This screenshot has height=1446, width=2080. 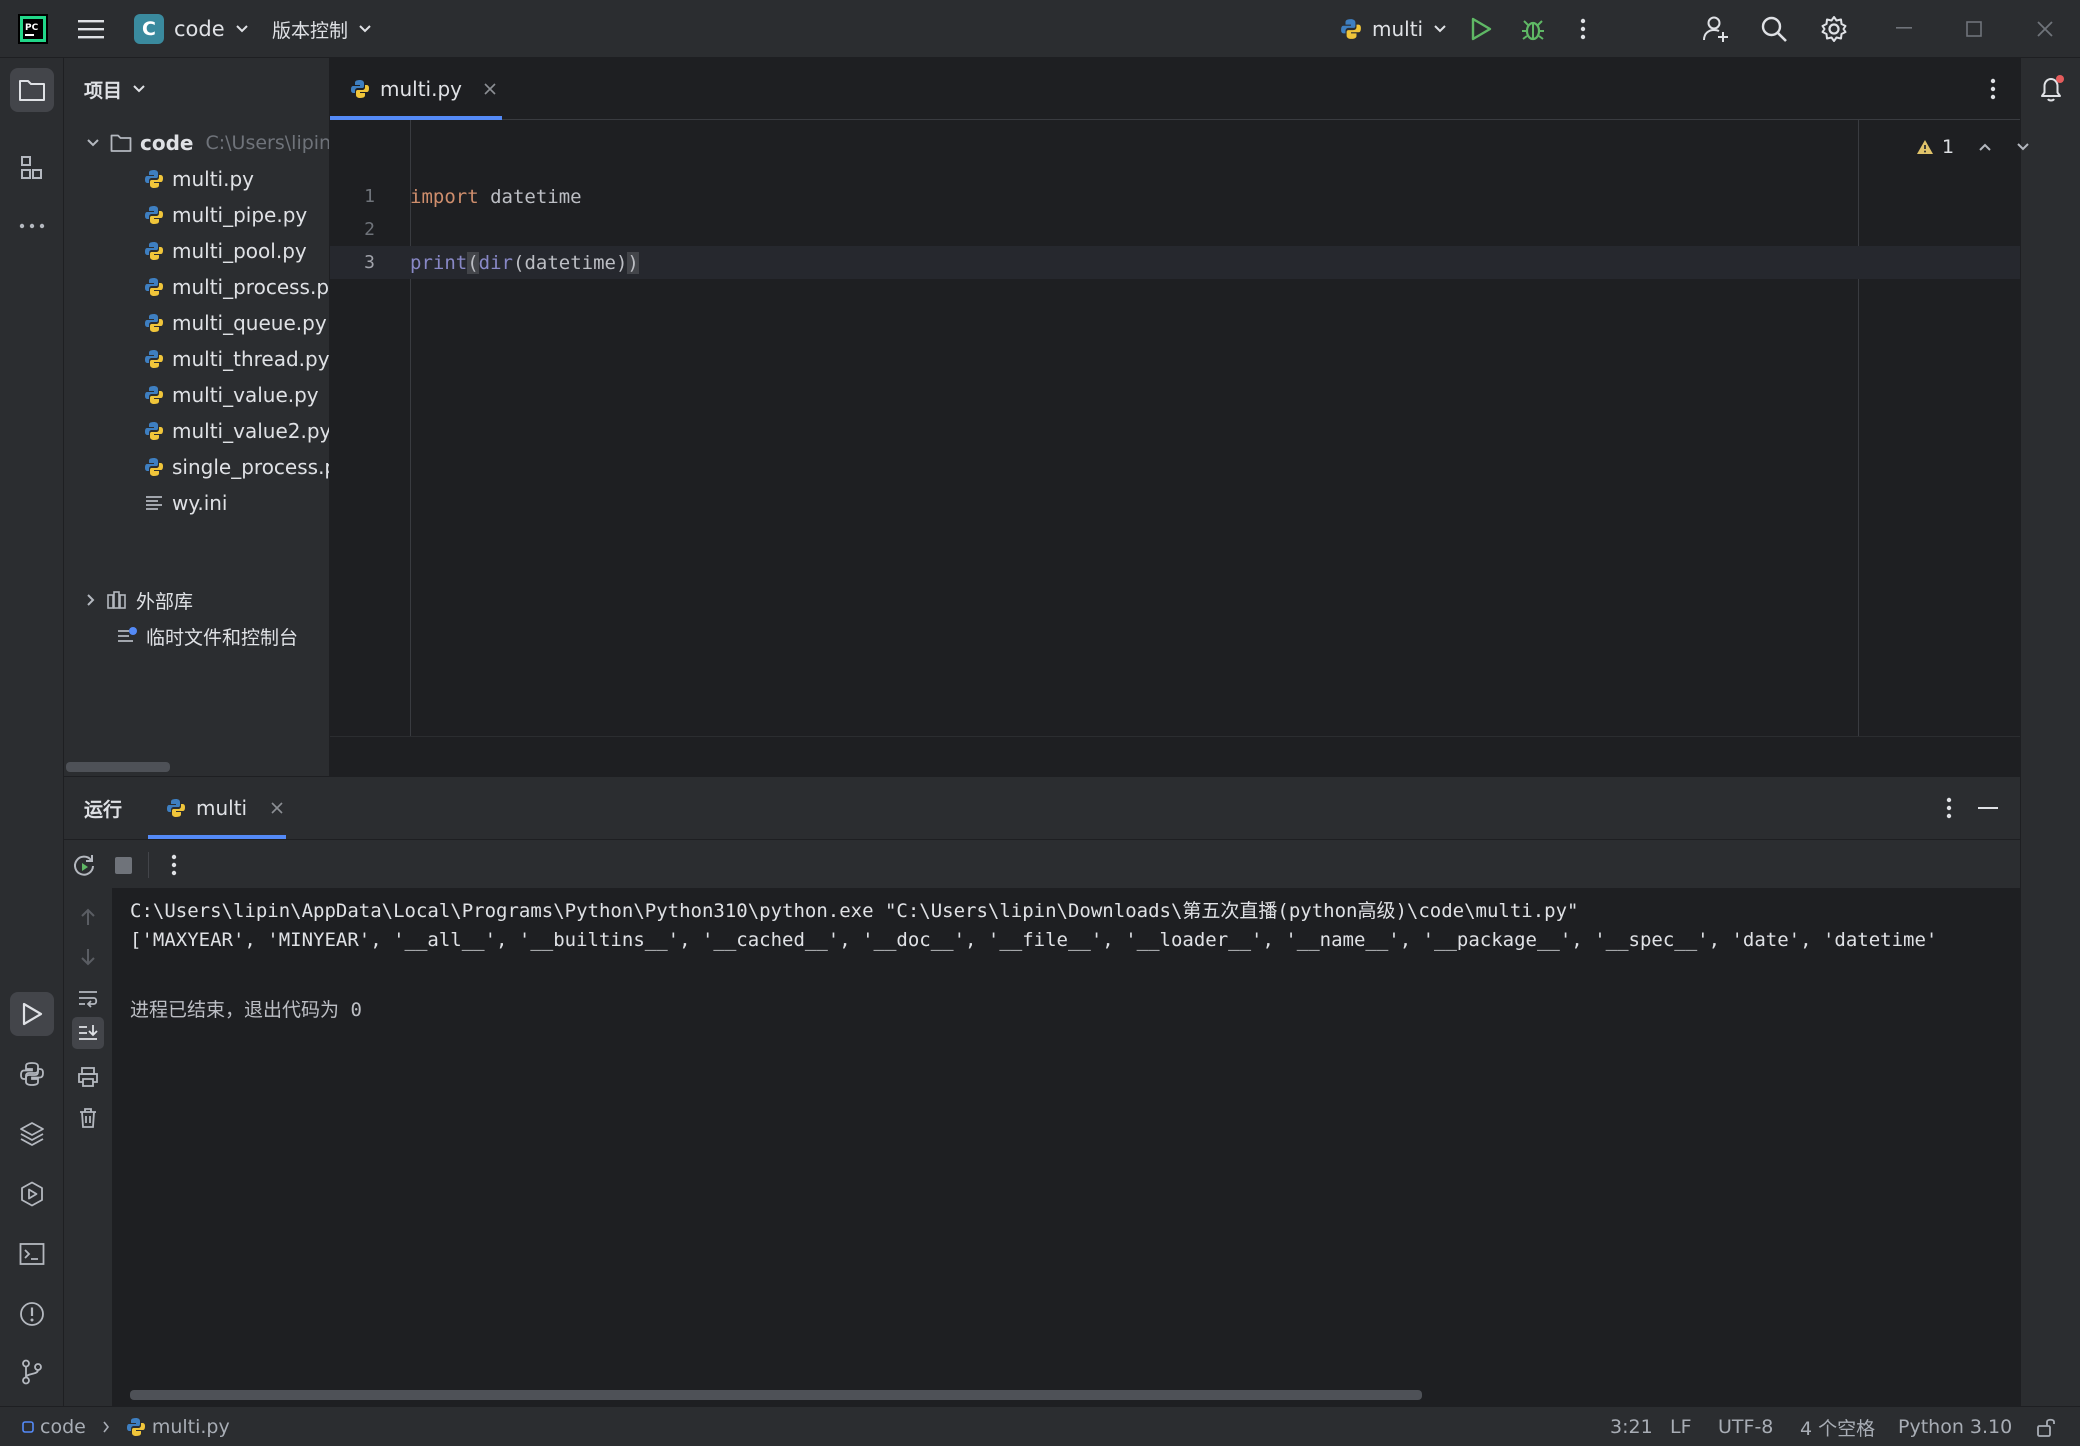 I want to click on services-tool-button, so click(x=32, y=1194).